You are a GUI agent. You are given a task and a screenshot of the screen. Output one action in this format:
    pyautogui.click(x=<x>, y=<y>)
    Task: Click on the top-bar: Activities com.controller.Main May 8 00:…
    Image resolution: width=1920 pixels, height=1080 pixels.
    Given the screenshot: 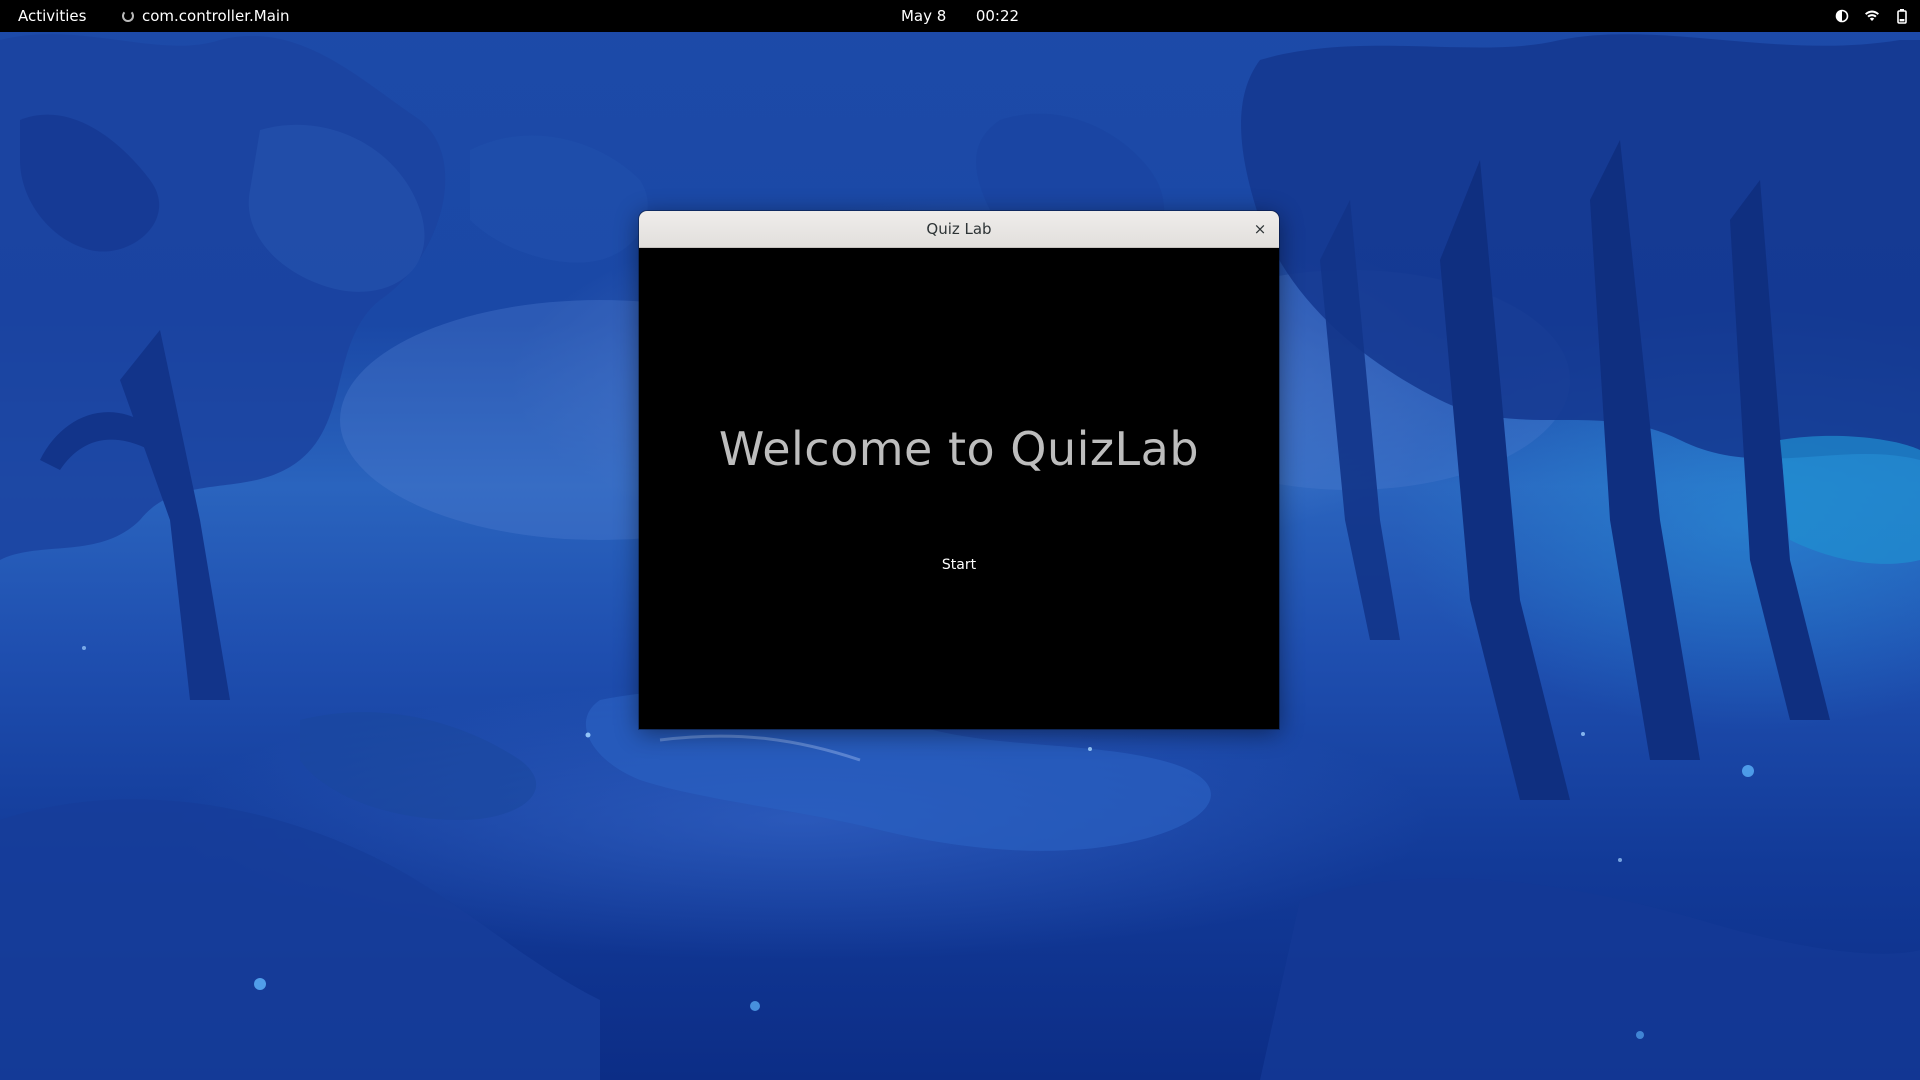 What is the action you would take?
    pyautogui.click(x=960, y=16)
    